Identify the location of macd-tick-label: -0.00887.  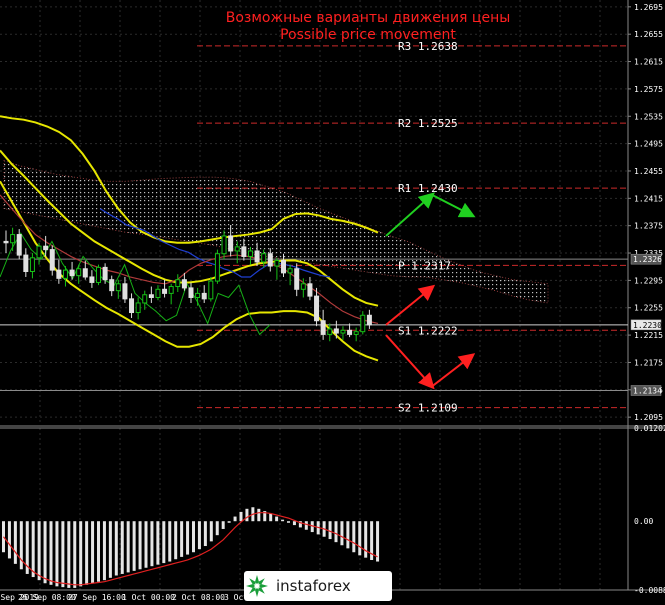
(649, 590).